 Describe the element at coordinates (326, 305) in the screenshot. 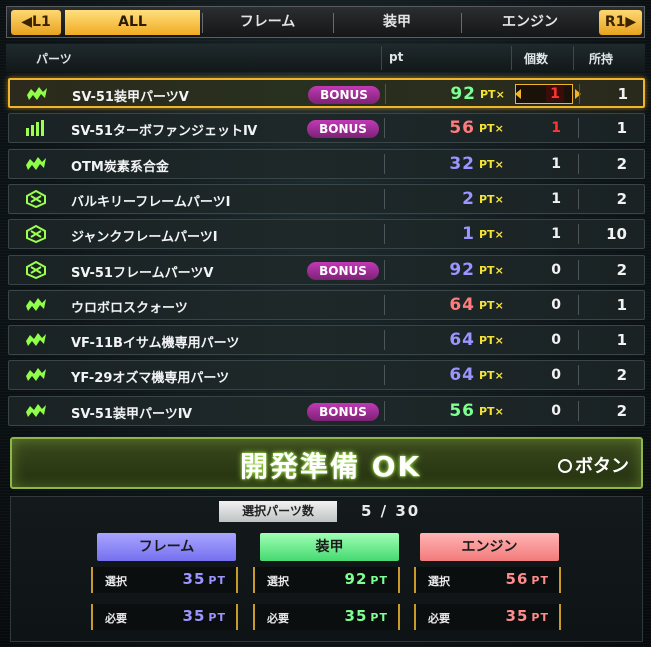

I see `parts-row: ウロボロスクォーツ 64 PT× 0 1` at that location.